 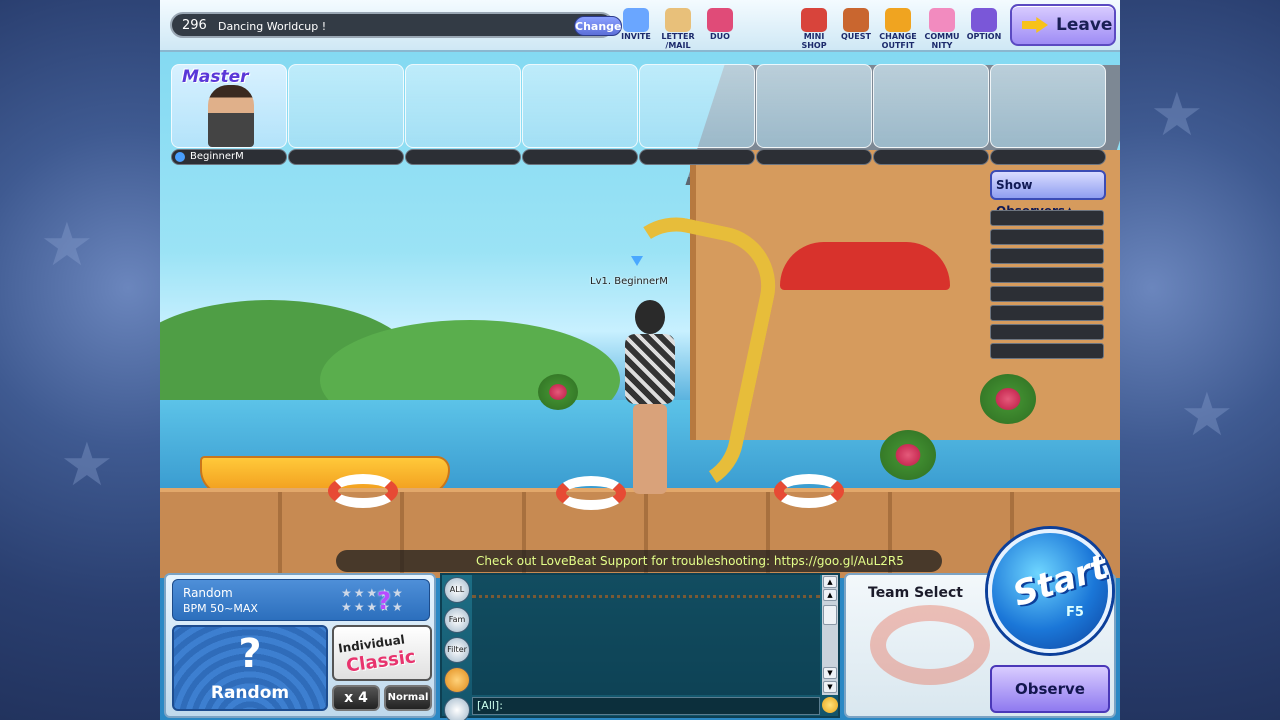 I want to click on gear-icon, so click(x=984, y=20).